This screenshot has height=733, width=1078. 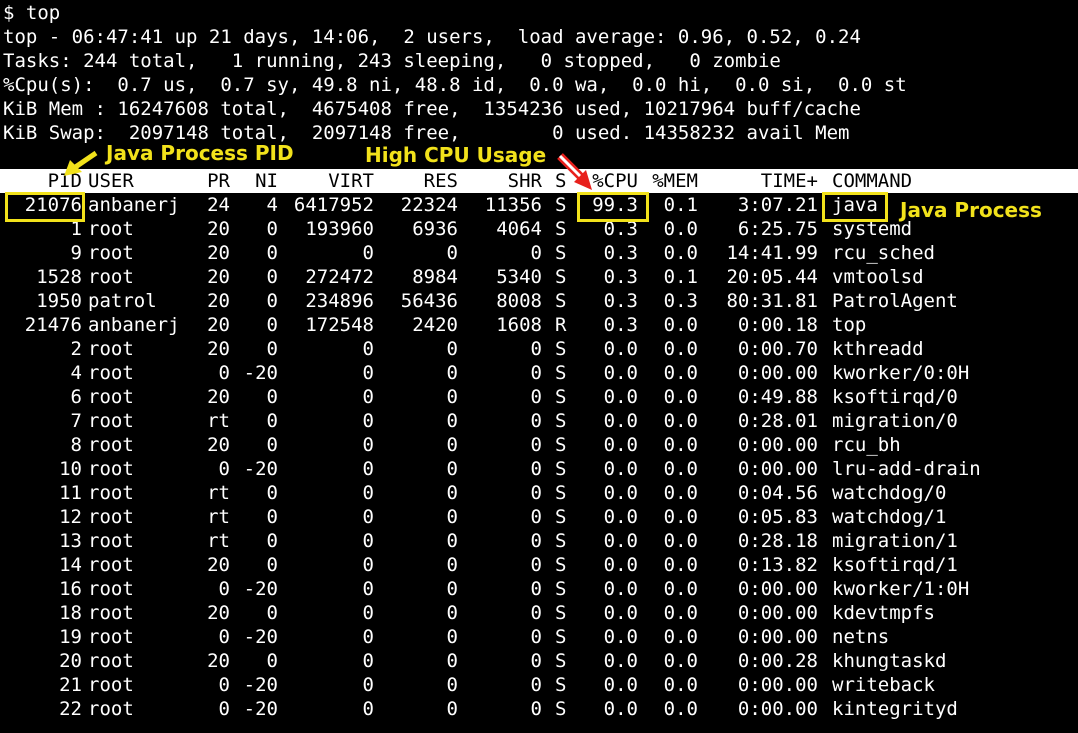 I want to click on annotation-arrows, so click(x=328, y=170).